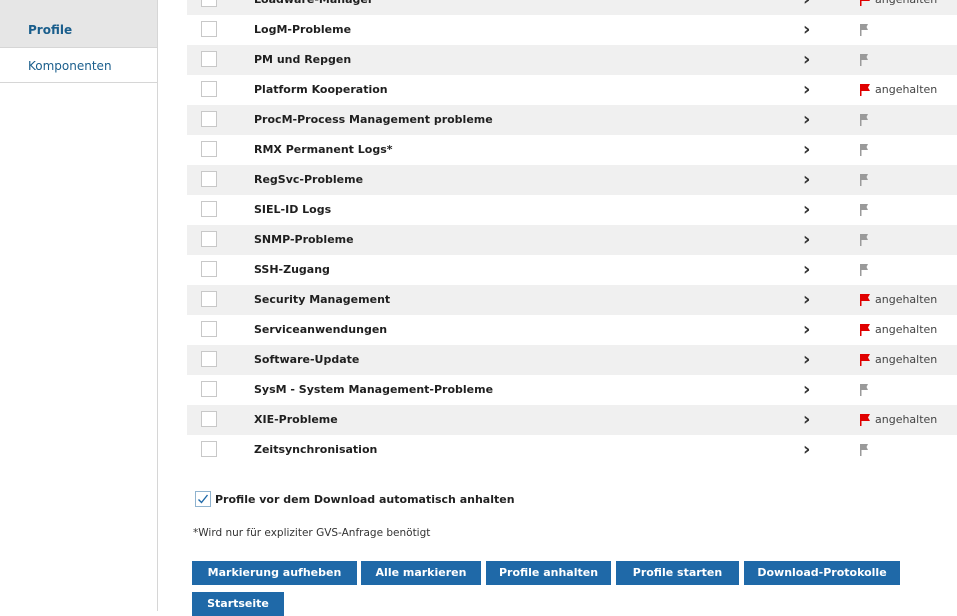  What do you see at coordinates (322, 299) in the screenshot?
I see `profile-name: Security Management` at bounding box center [322, 299].